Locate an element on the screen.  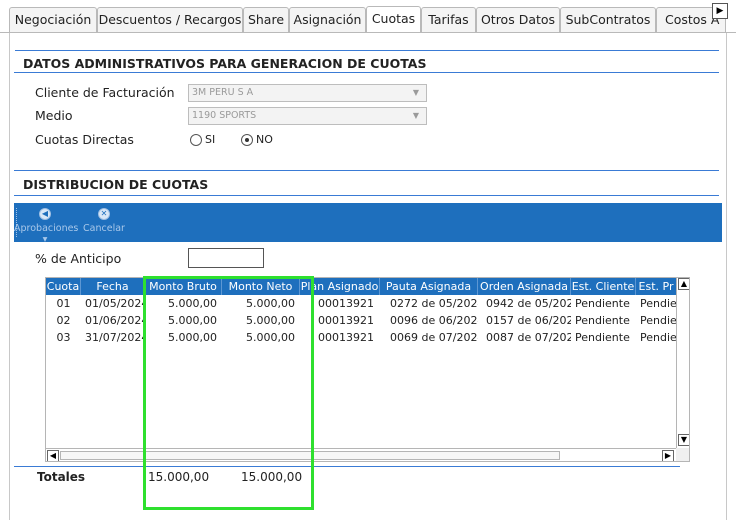
cuotas-directas-label: Cuotas Directas is located at coordinates (84, 139).